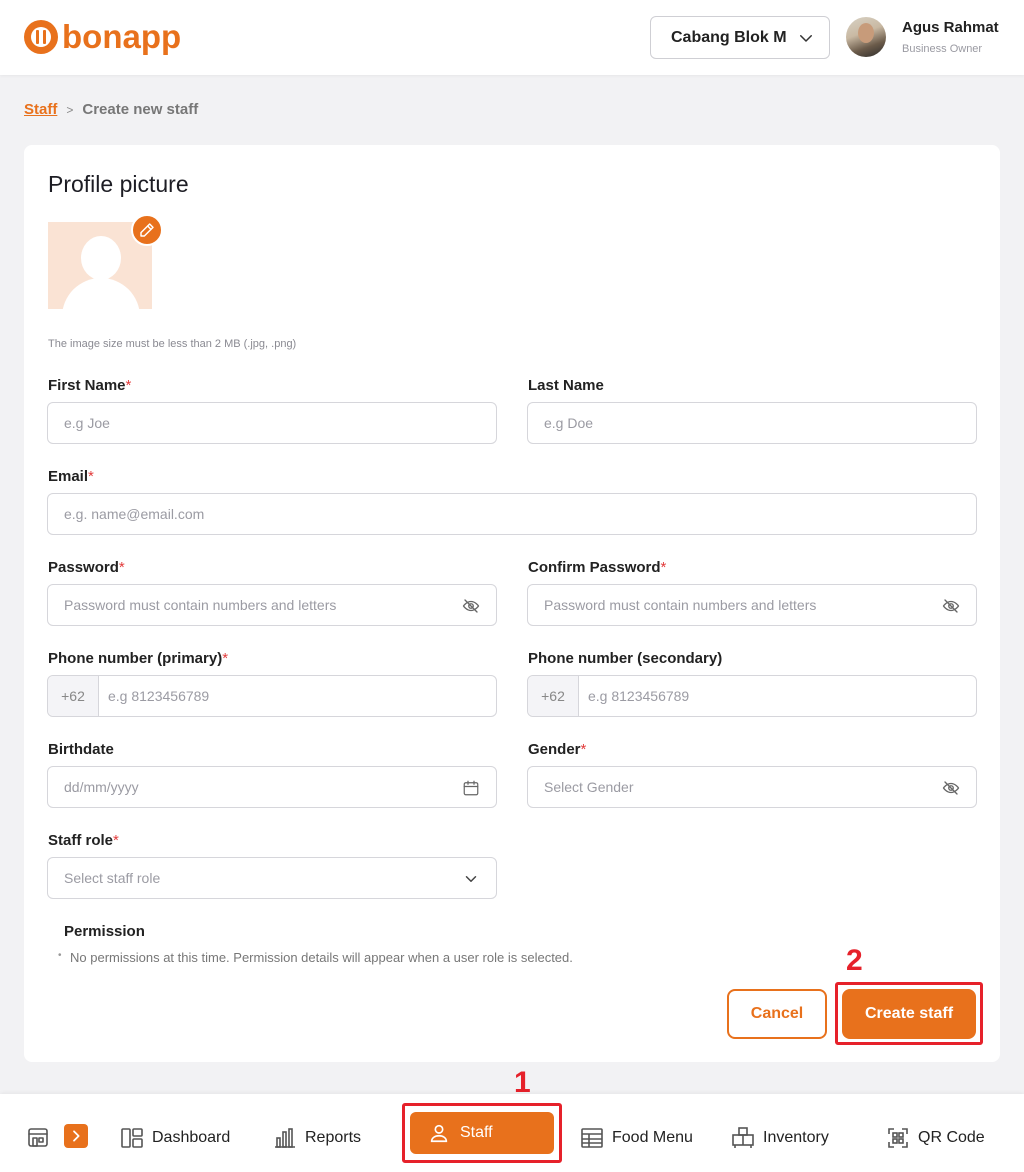 This screenshot has height=1172, width=1024. I want to click on email-label: Email*, so click(71, 476).